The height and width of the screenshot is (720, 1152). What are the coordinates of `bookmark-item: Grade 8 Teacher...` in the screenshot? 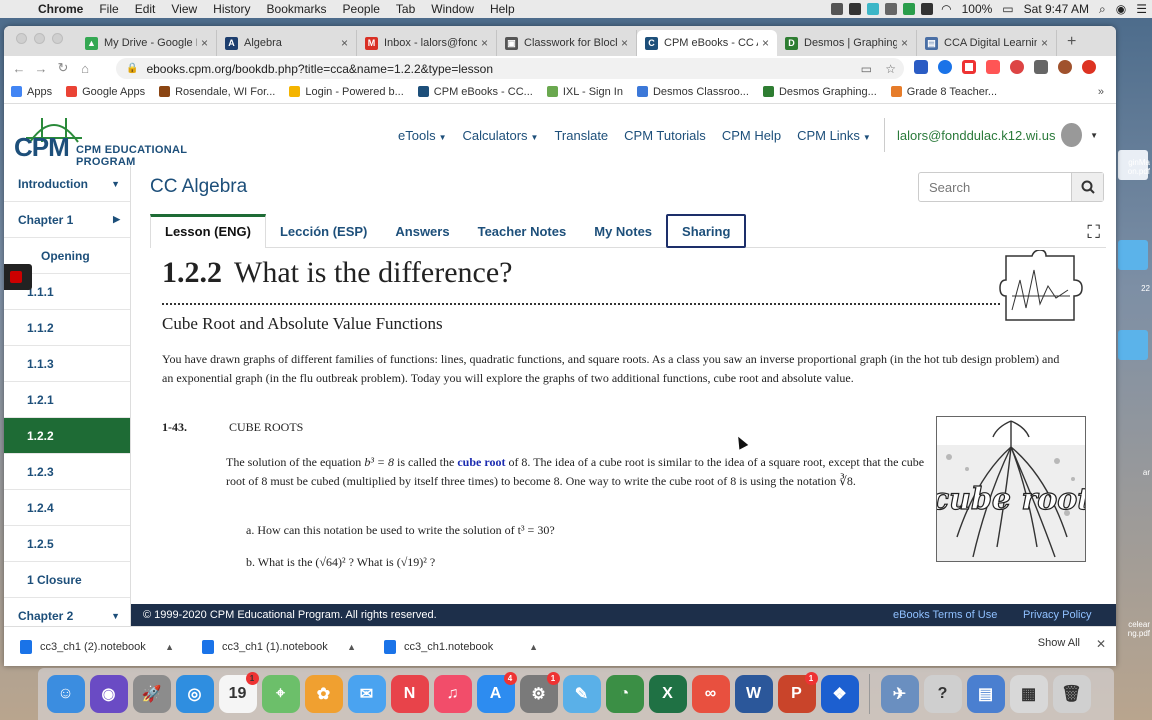 It's located at (944, 92).